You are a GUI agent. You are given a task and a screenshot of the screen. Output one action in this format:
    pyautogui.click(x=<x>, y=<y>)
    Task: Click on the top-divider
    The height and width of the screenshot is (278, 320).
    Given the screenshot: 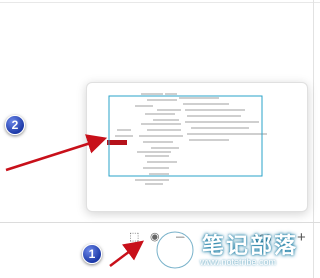 What is the action you would take?
    pyautogui.click(x=160, y=2)
    